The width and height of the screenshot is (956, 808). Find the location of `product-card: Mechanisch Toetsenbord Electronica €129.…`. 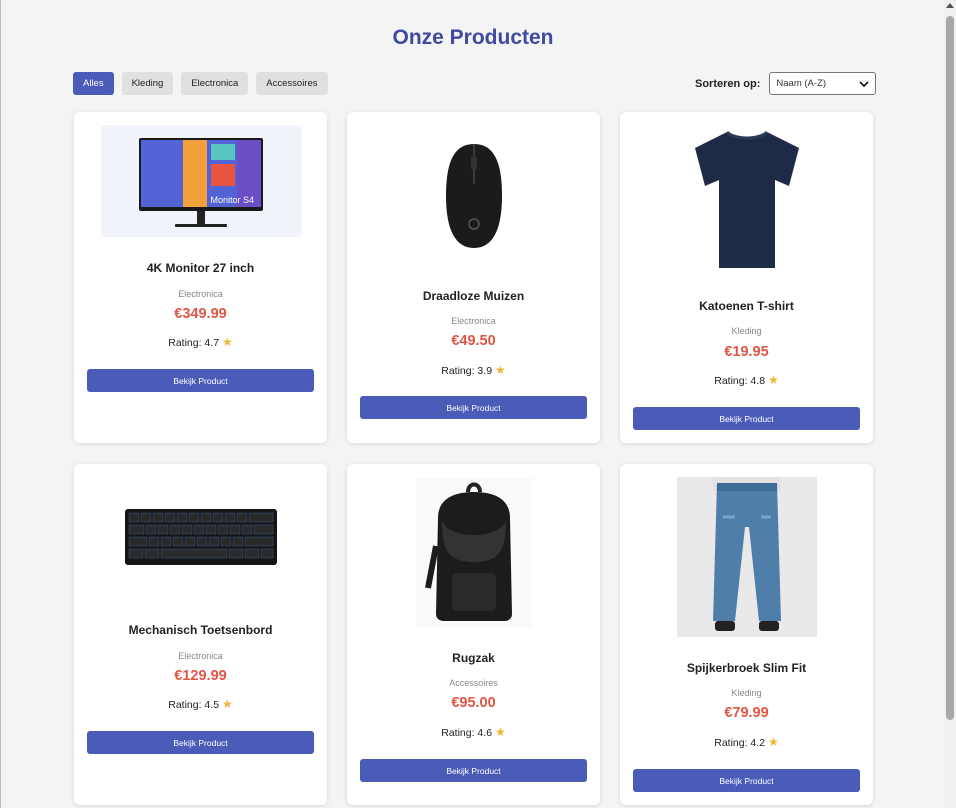

product-card: Mechanisch Toetsenbord Electronica €129.… is located at coordinates (200, 634).